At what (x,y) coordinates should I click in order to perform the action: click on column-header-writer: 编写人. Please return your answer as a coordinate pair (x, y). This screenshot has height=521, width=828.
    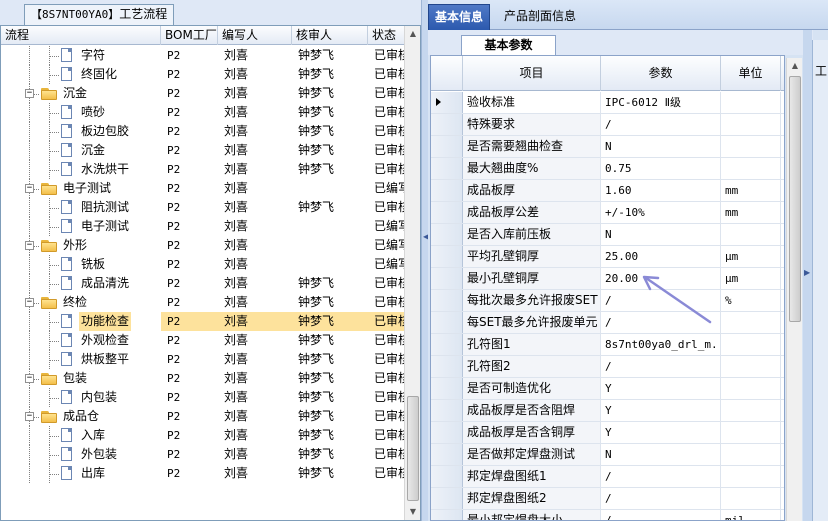
    Looking at the image, I should click on (255, 35).